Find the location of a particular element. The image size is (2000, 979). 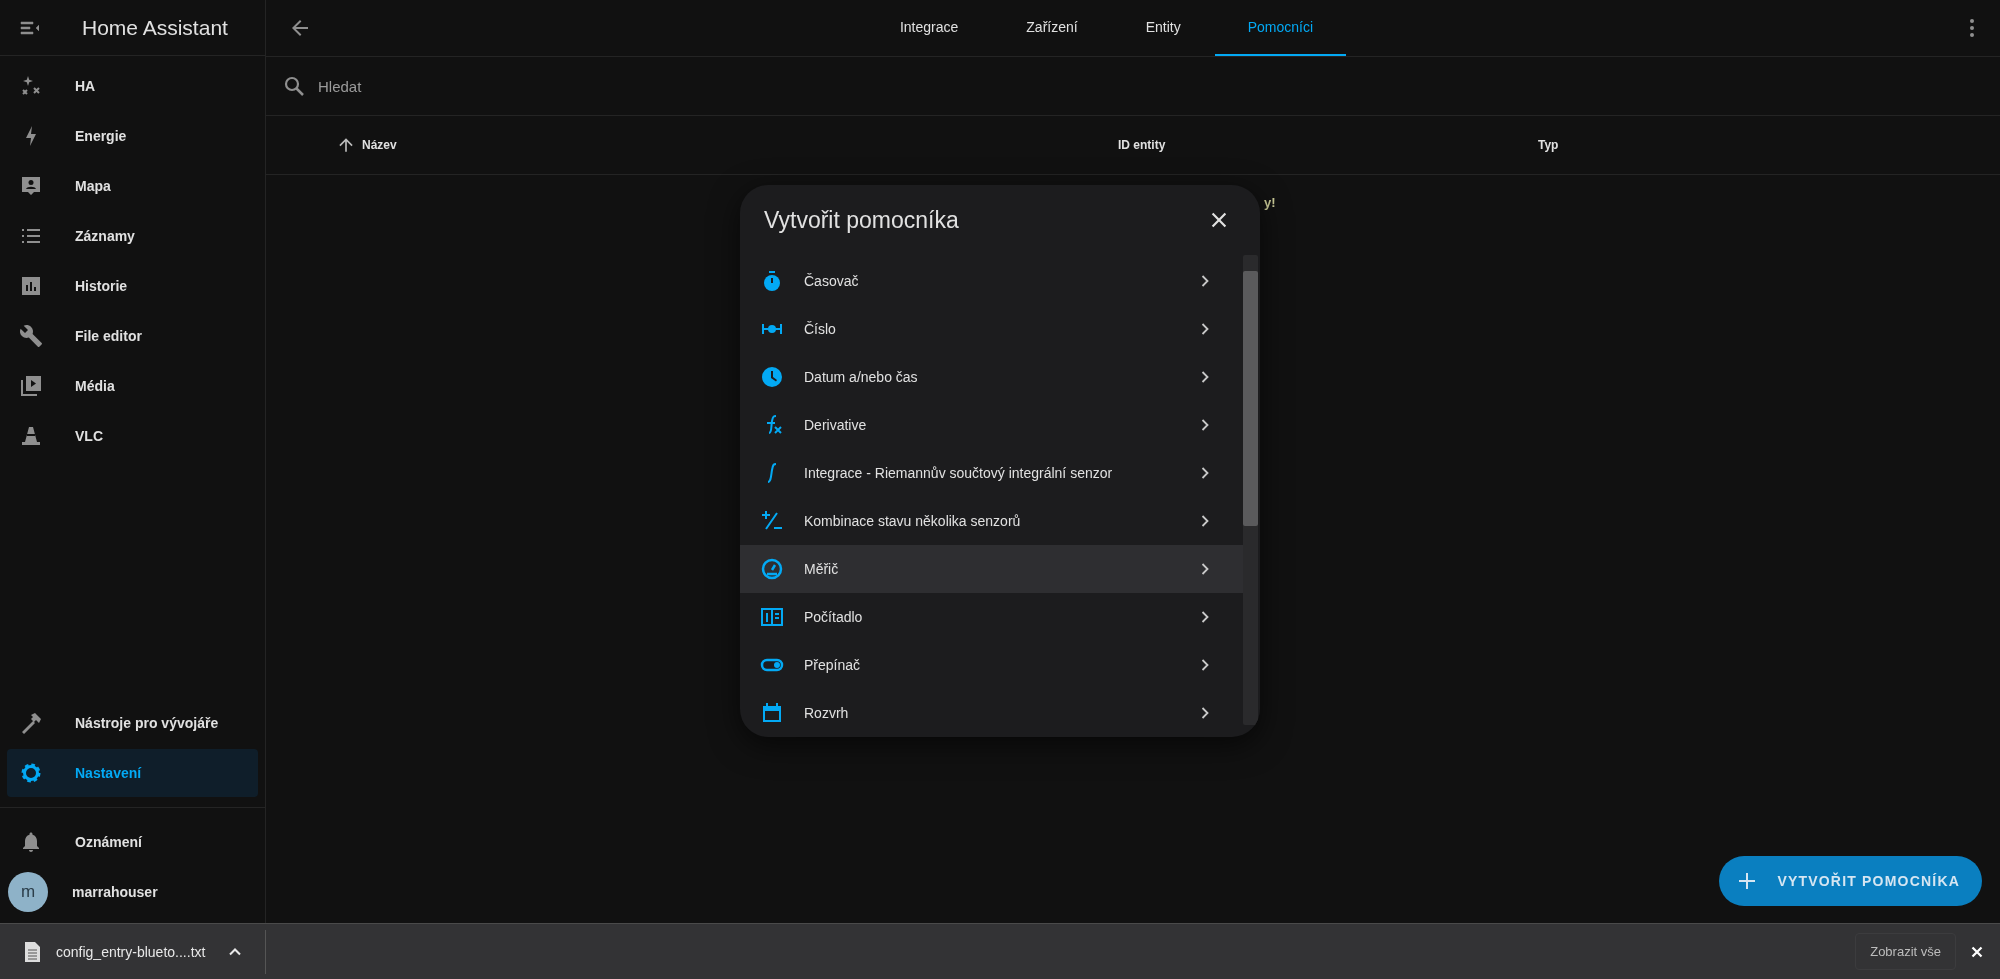

helper-type-item: Časovač is located at coordinates (991, 281).